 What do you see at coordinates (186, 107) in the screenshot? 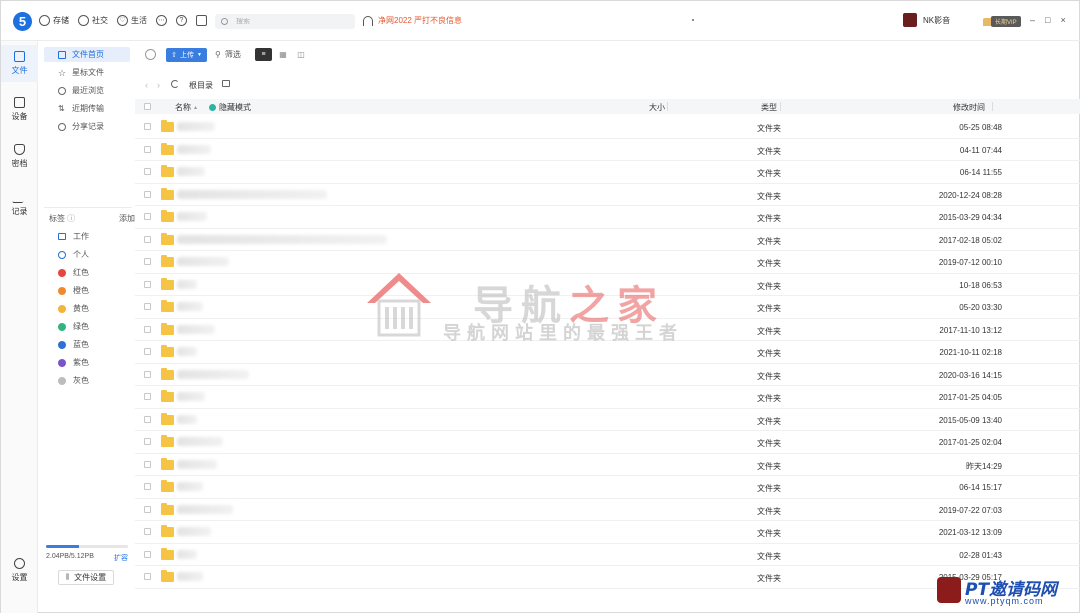
I see `column-name: 名称 ▴` at bounding box center [186, 107].